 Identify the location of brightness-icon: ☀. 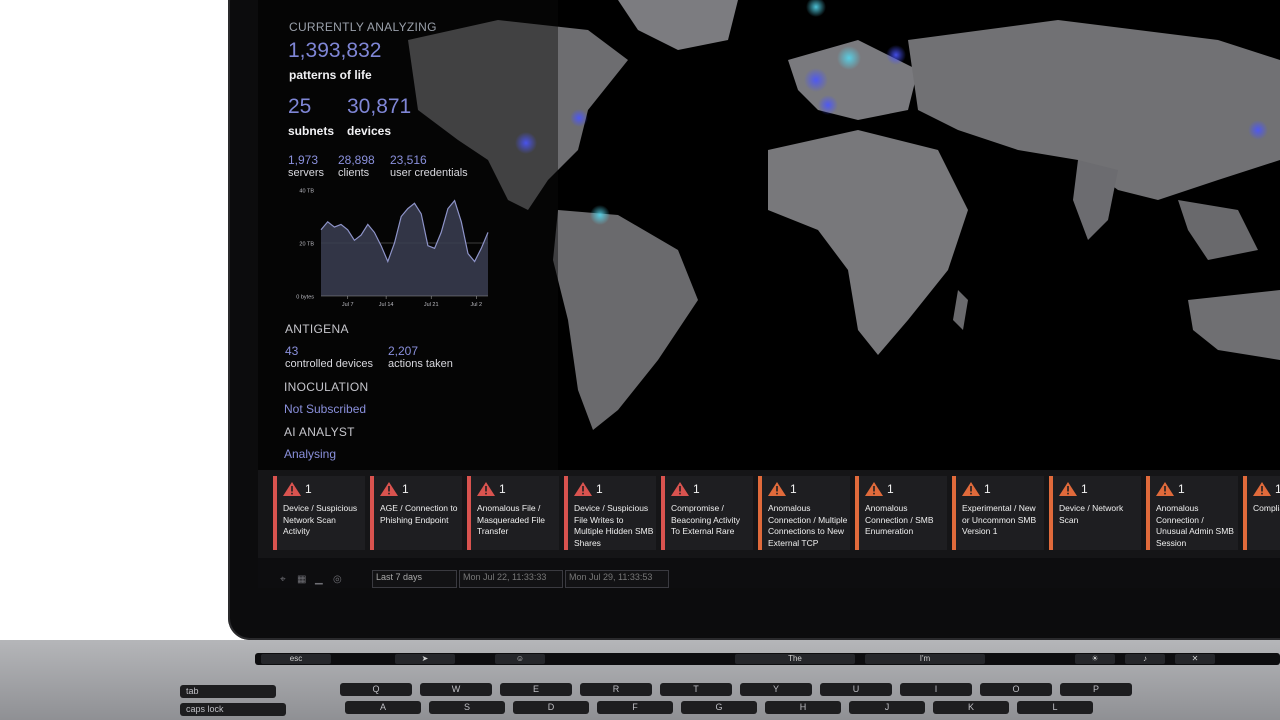
(1095, 659).